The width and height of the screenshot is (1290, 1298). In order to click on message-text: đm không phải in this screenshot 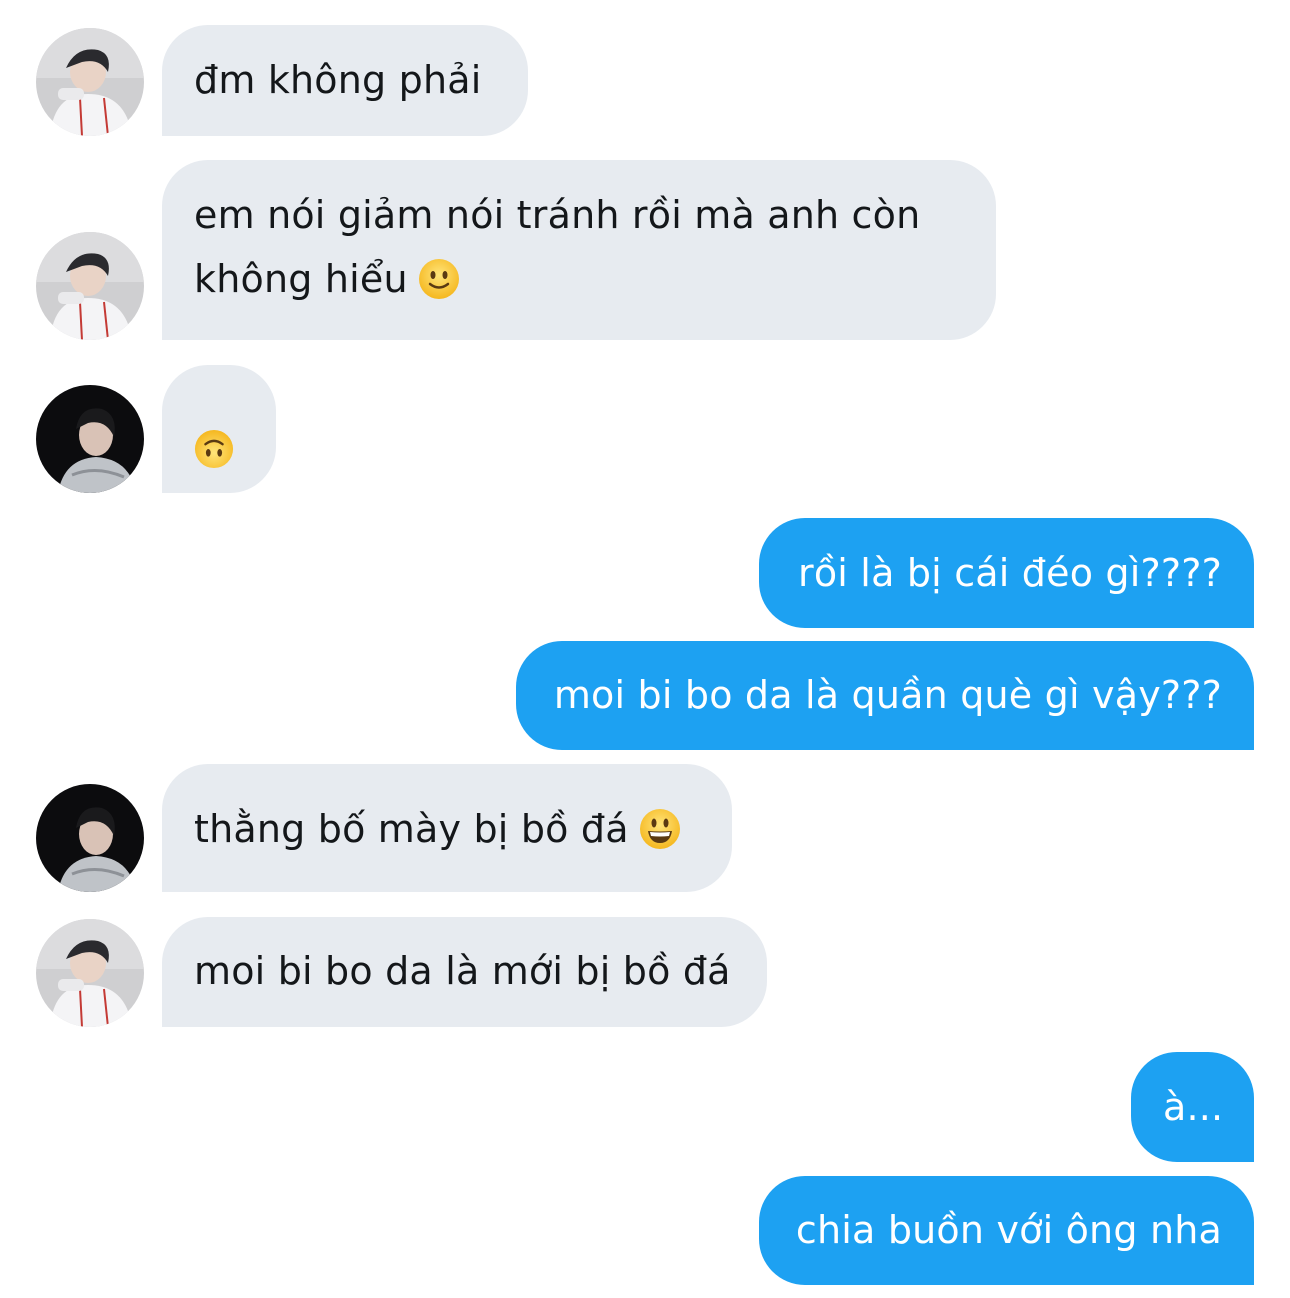, I will do `click(338, 80)`.